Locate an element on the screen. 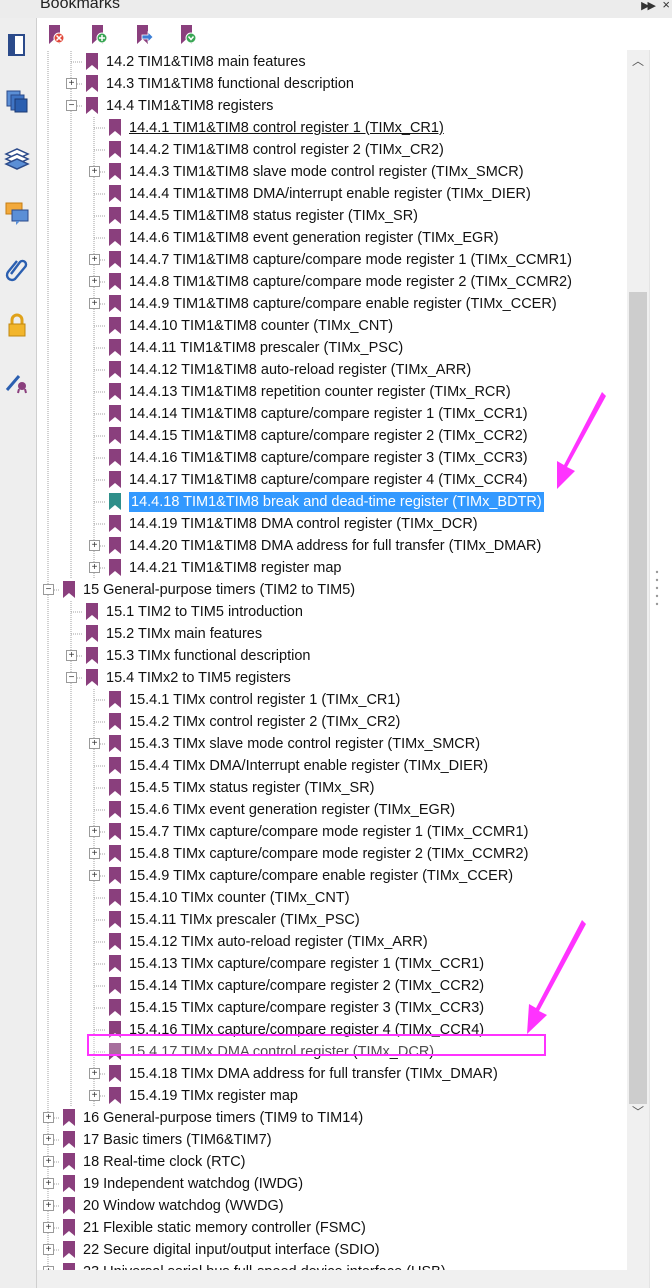 The width and height of the screenshot is (672, 1288). bookmark-label: 15.4.5 TIMx status register (TIMx_SR) is located at coordinates (252, 788).